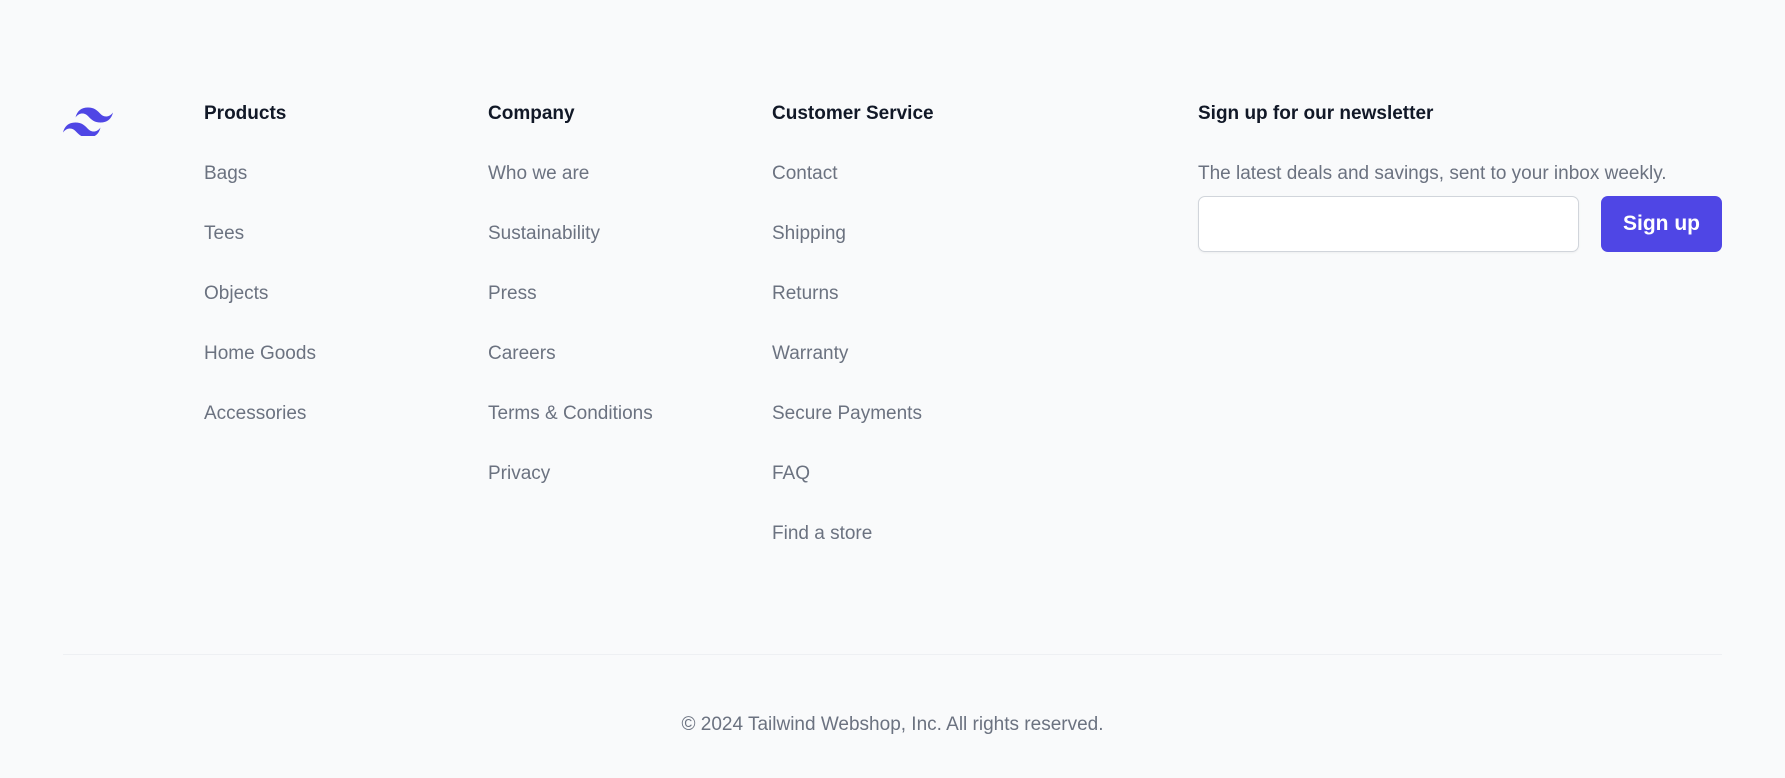  What do you see at coordinates (570, 250) in the screenshot?
I see `list-item: Sustainability` at bounding box center [570, 250].